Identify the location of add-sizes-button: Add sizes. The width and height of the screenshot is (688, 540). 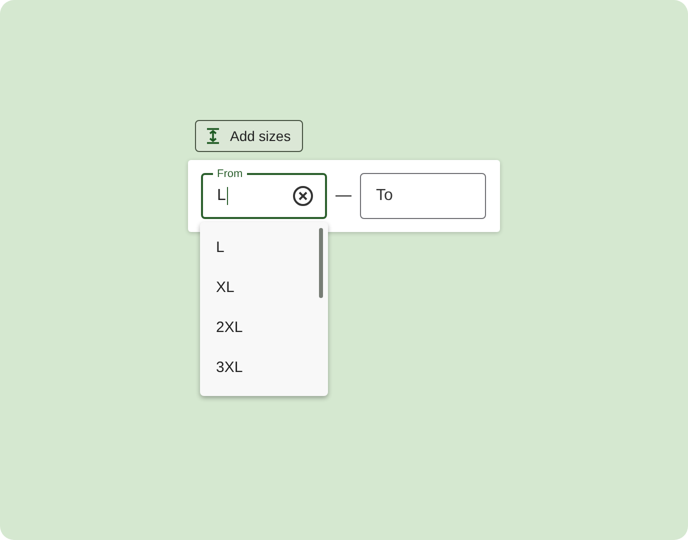
(249, 136).